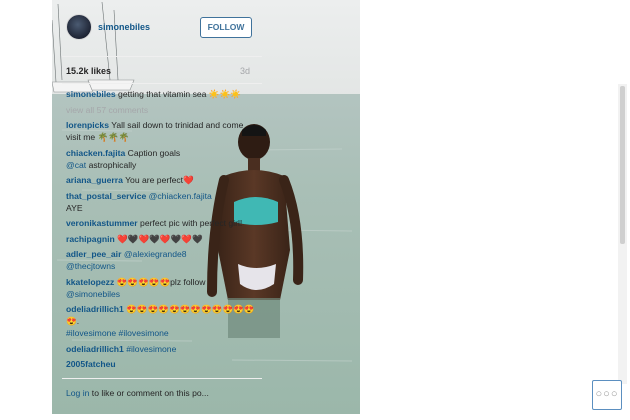 The image size is (630, 420). I want to click on comment-mention: @simonebiles, so click(93, 294).